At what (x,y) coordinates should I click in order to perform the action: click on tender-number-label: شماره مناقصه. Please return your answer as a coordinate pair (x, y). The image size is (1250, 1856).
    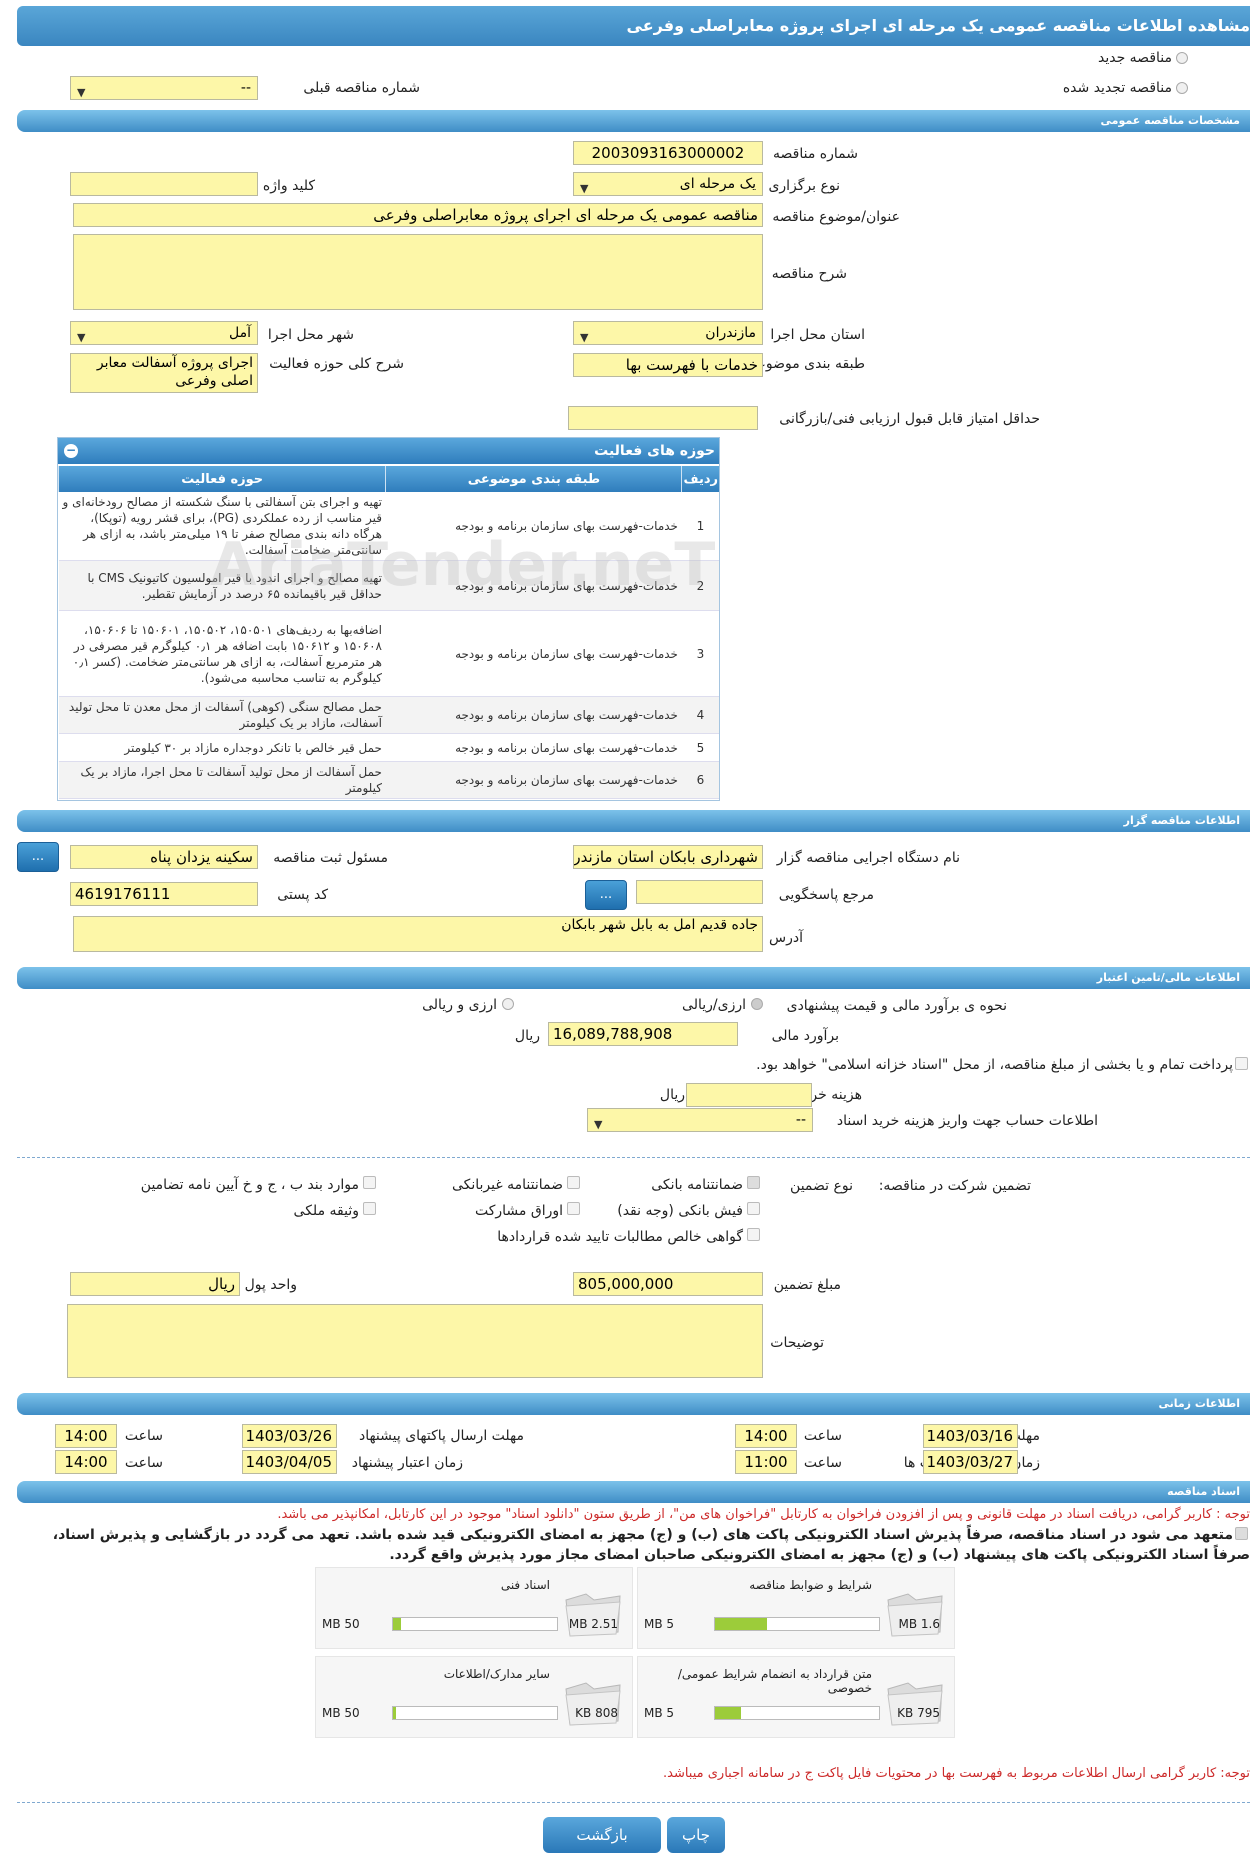
    Looking at the image, I should click on (815, 154).